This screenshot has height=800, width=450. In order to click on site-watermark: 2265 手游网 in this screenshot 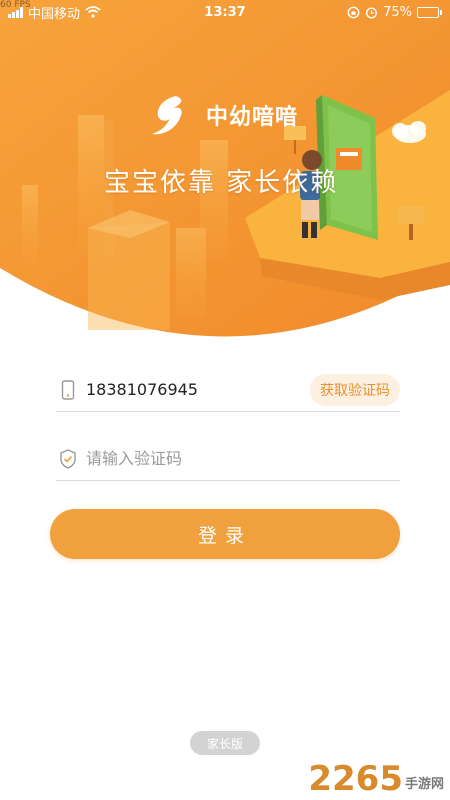, I will do `click(376, 779)`.